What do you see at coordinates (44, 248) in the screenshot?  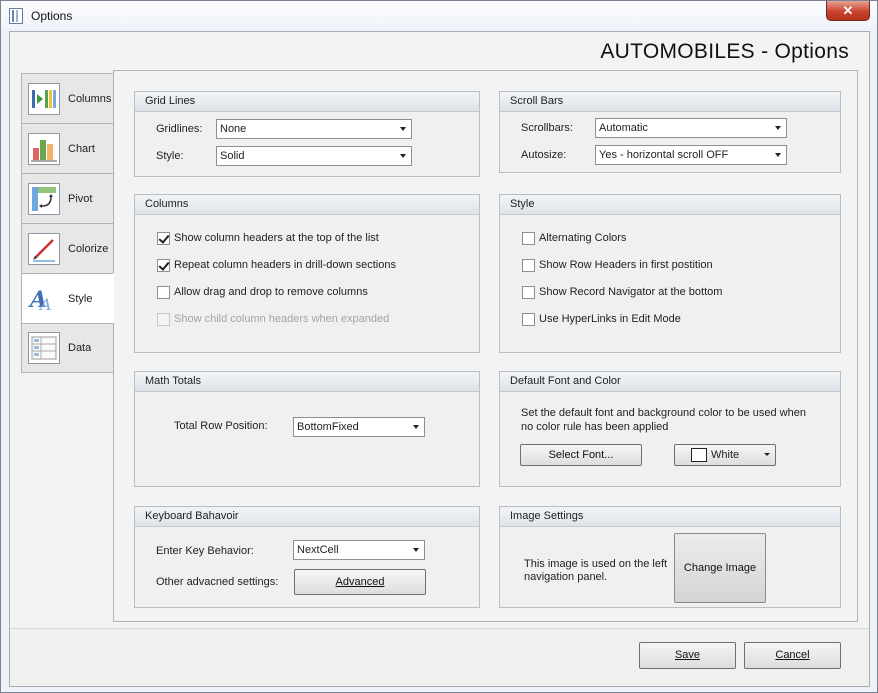 I see `colorize-icon` at bounding box center [44, 248].